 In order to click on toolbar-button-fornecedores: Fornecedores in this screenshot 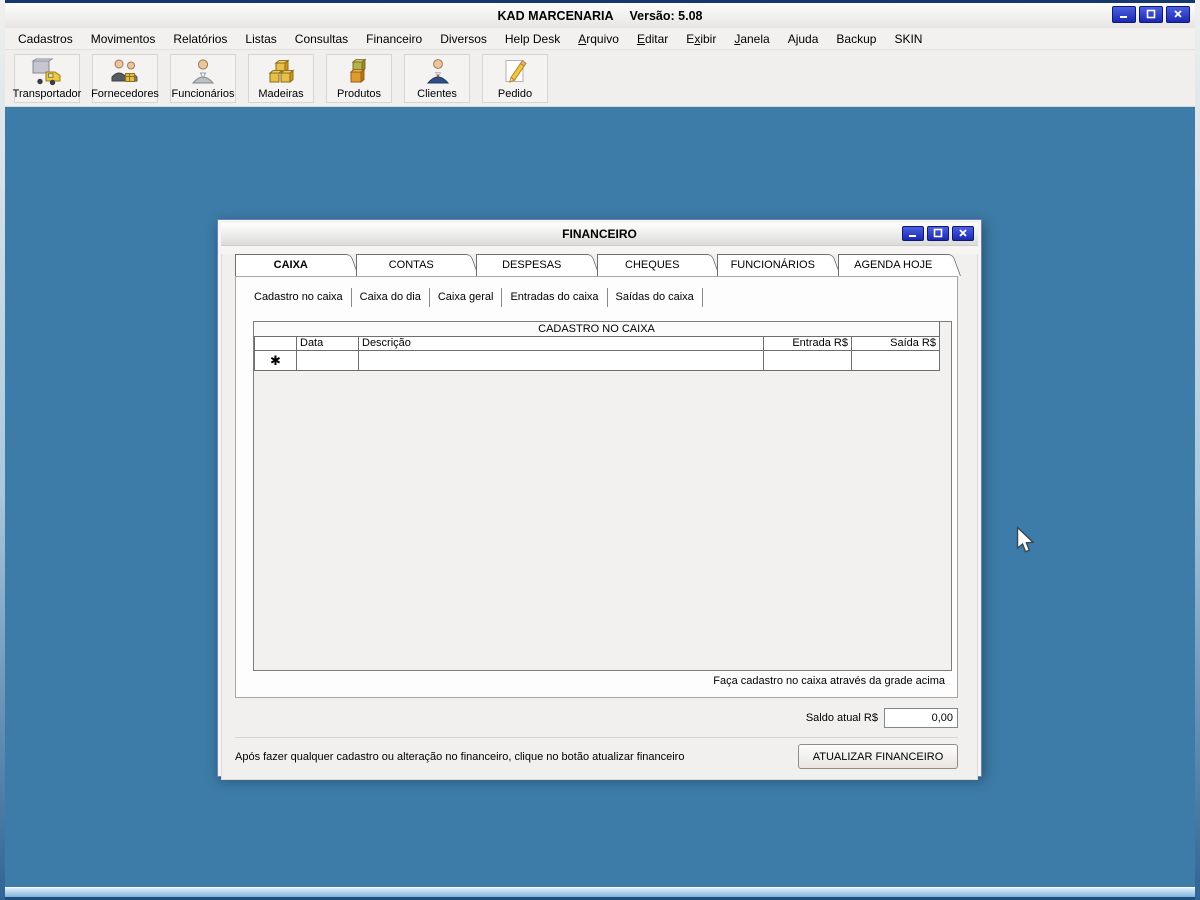, I will do `click(125, 78)`.